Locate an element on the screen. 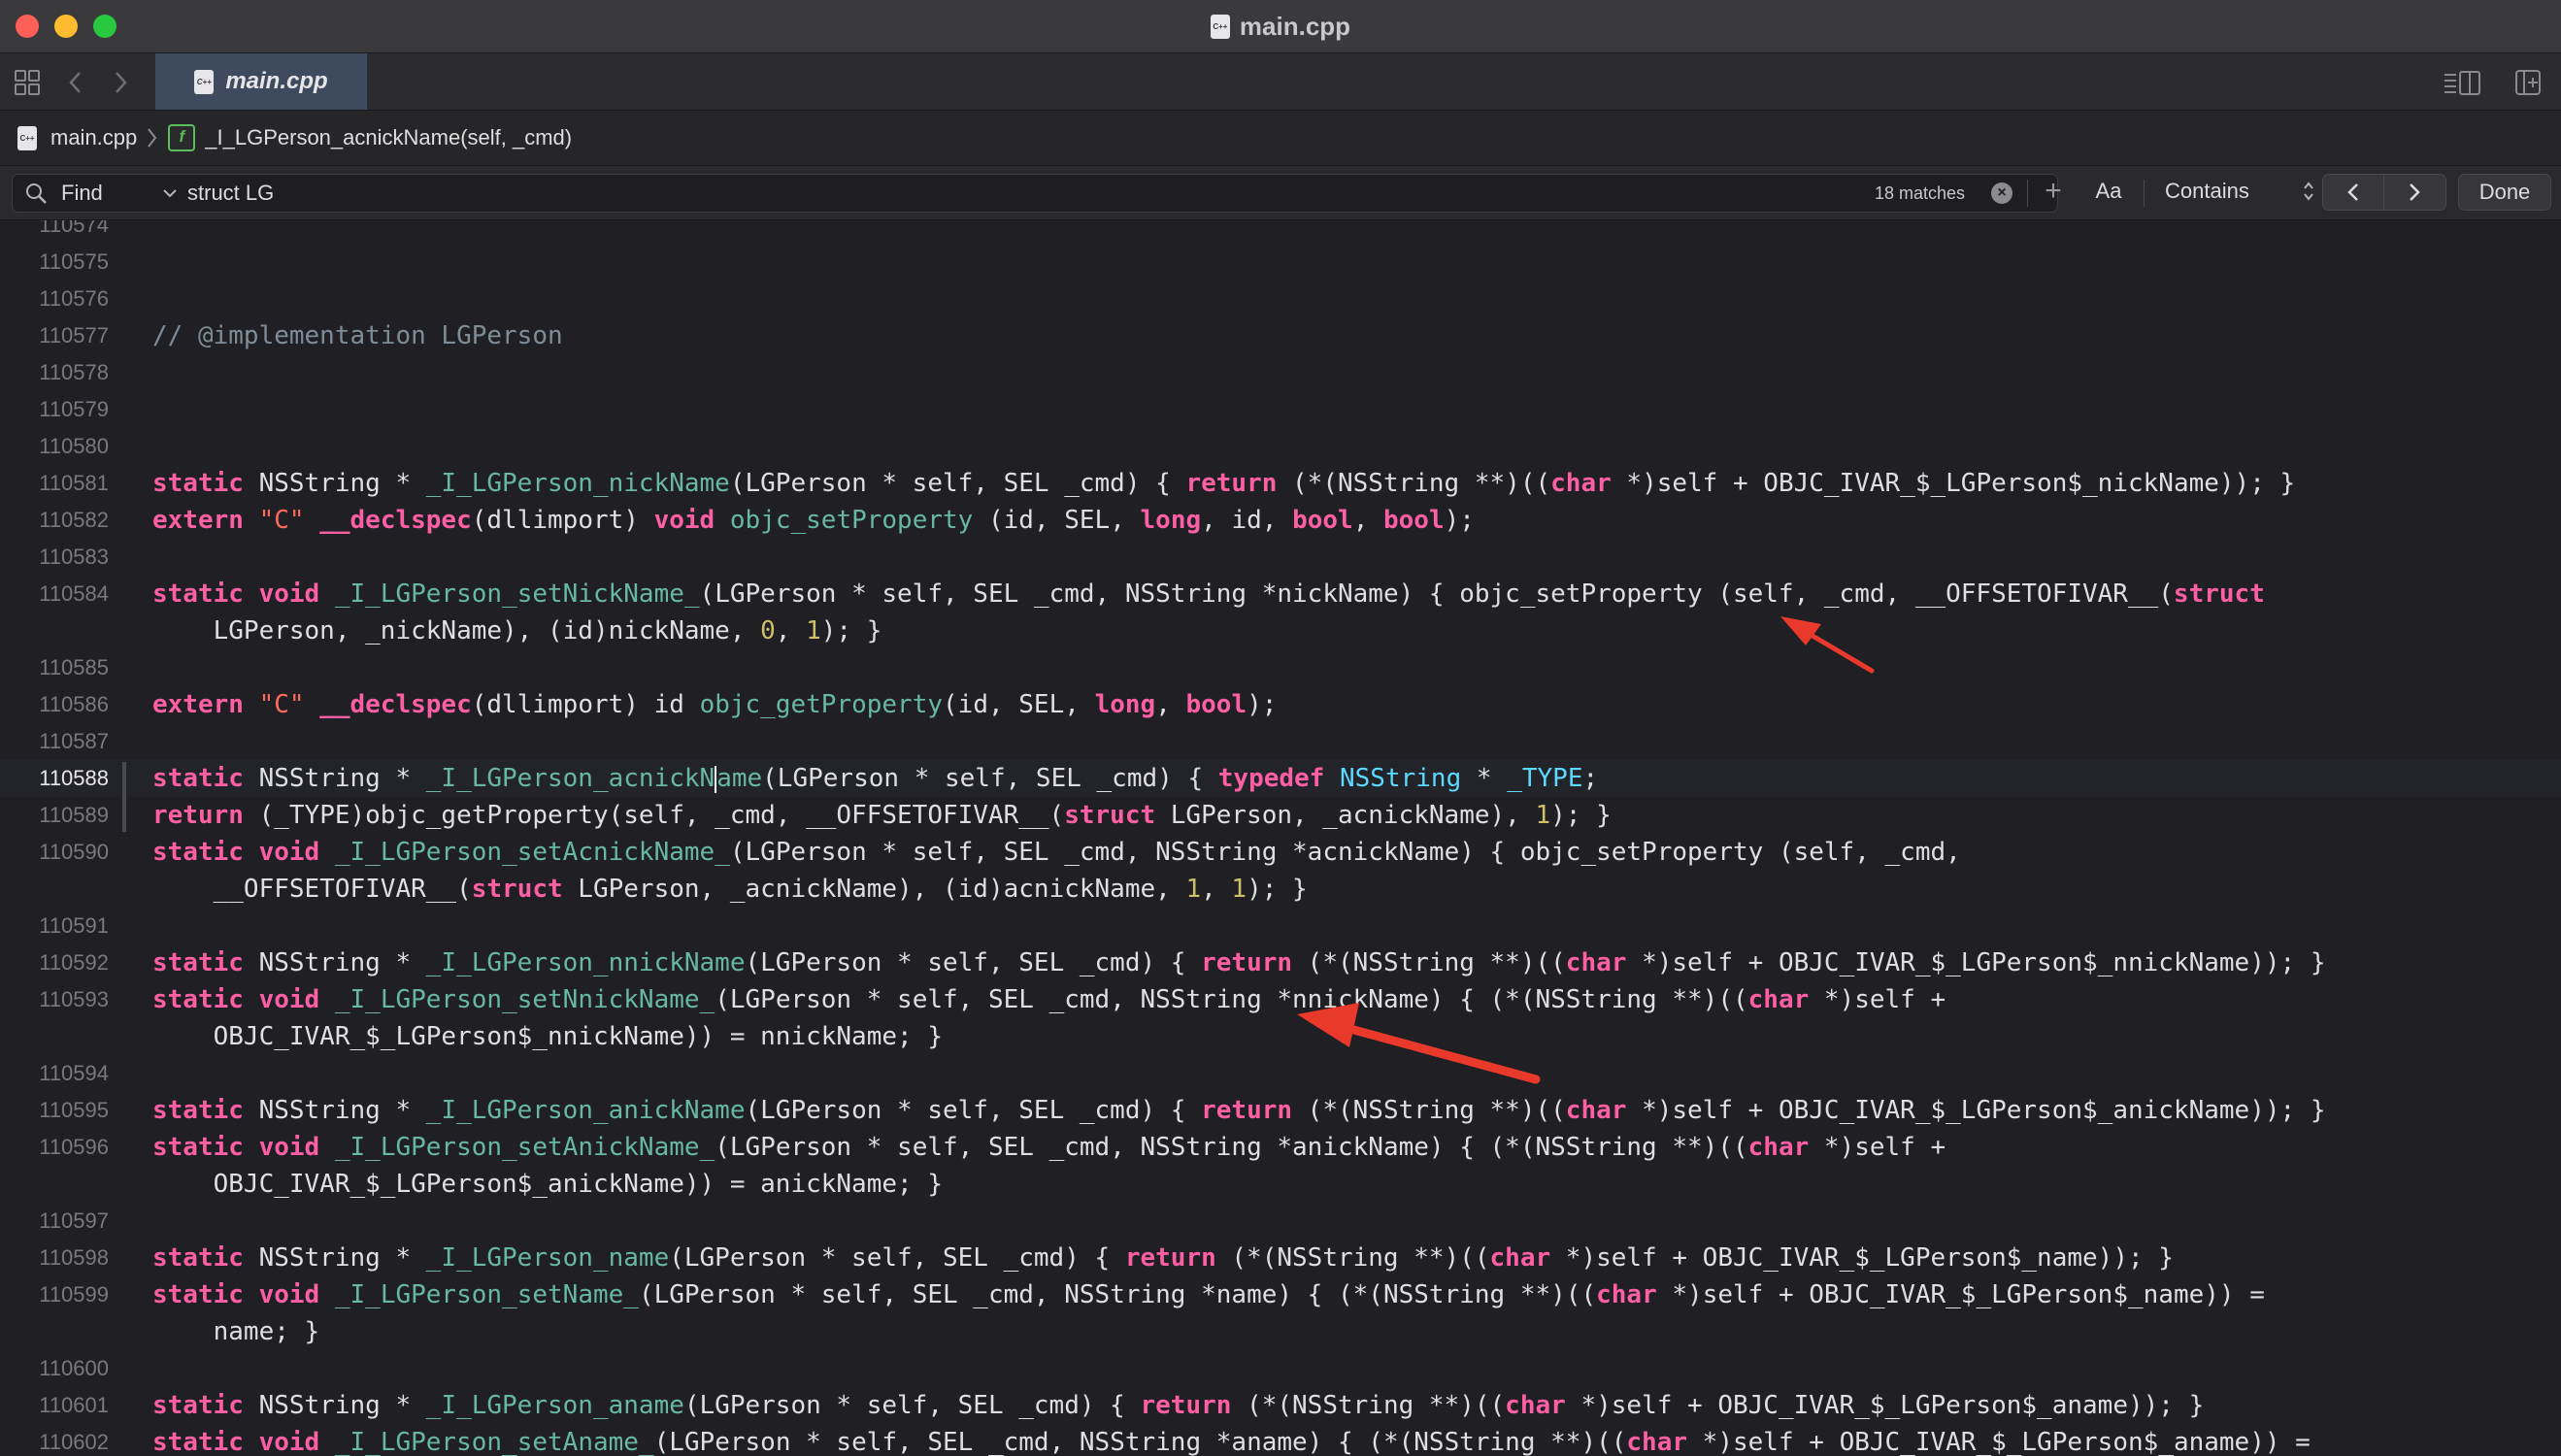 Image resolution: width=2561 pixels, height=1456 pixels. find-mode-selector: Find is located at coordinates (101, 193).